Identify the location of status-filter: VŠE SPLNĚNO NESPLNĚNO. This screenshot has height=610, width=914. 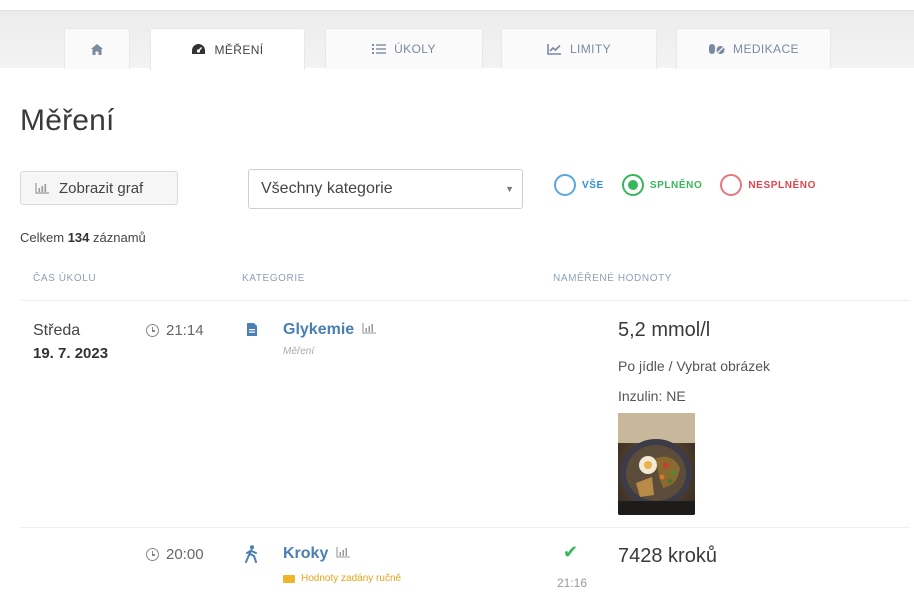
(694, 185).